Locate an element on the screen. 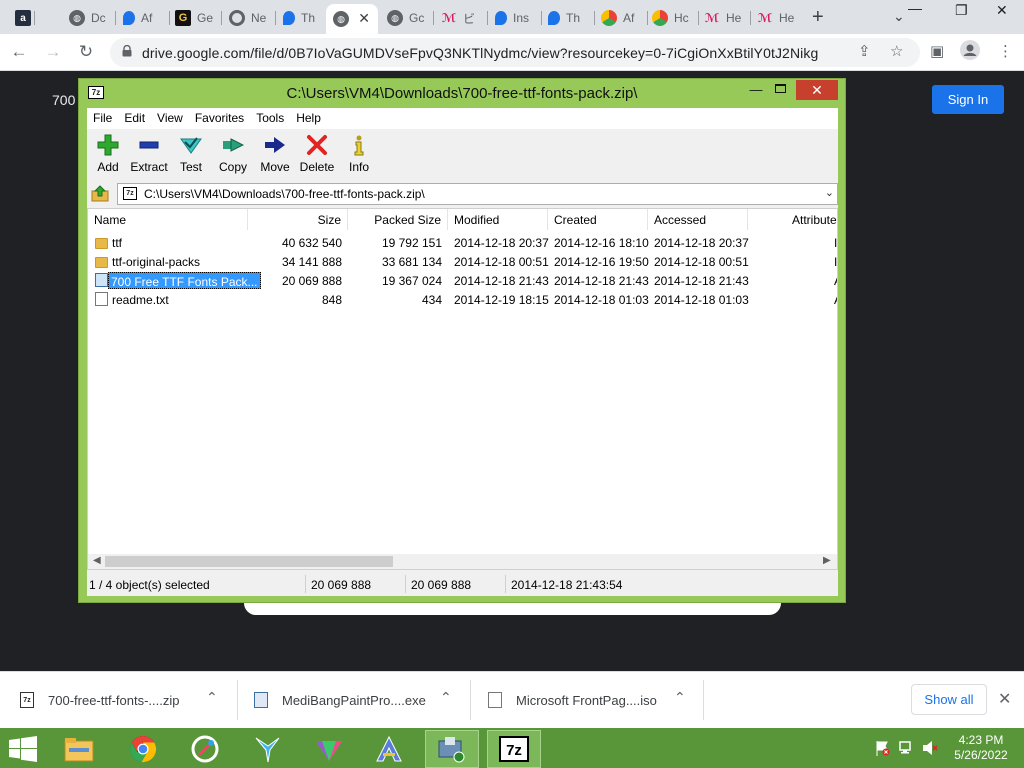  profile-avatar-icon is located at coordinates (970, 52).